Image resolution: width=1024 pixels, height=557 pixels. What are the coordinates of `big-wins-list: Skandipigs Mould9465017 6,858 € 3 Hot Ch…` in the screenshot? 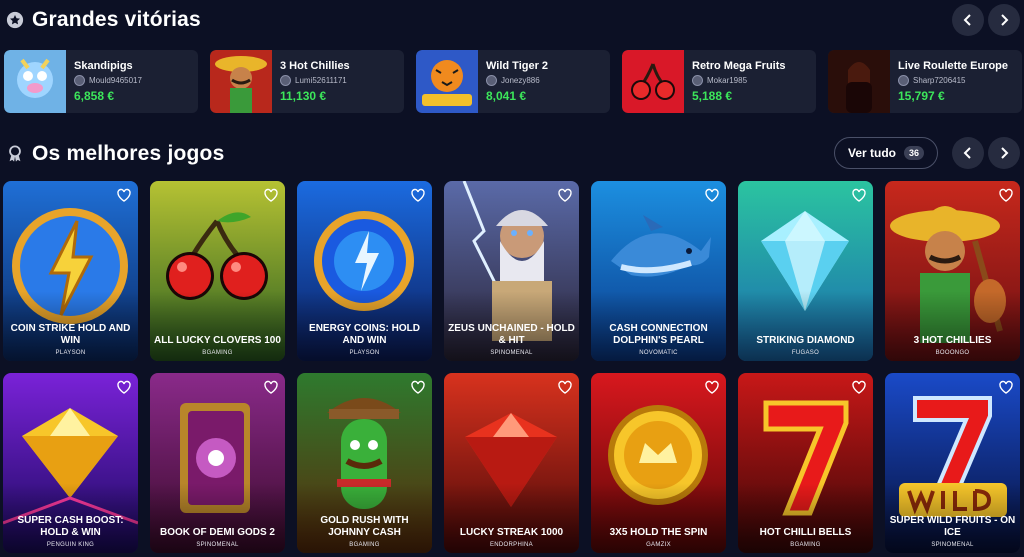 It's located at (514, 82).